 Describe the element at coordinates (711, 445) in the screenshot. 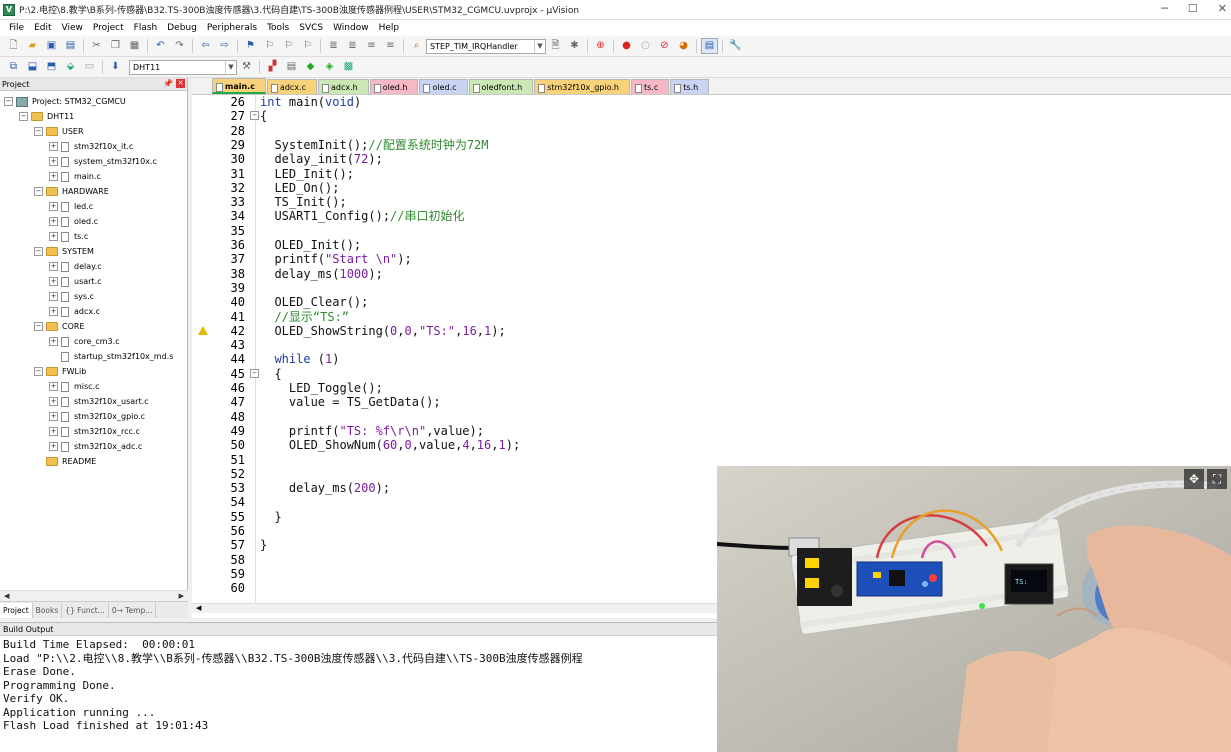

I see `code-line: 50 OLED_ShowNum(60,0,value,4,16,1);` at that location.